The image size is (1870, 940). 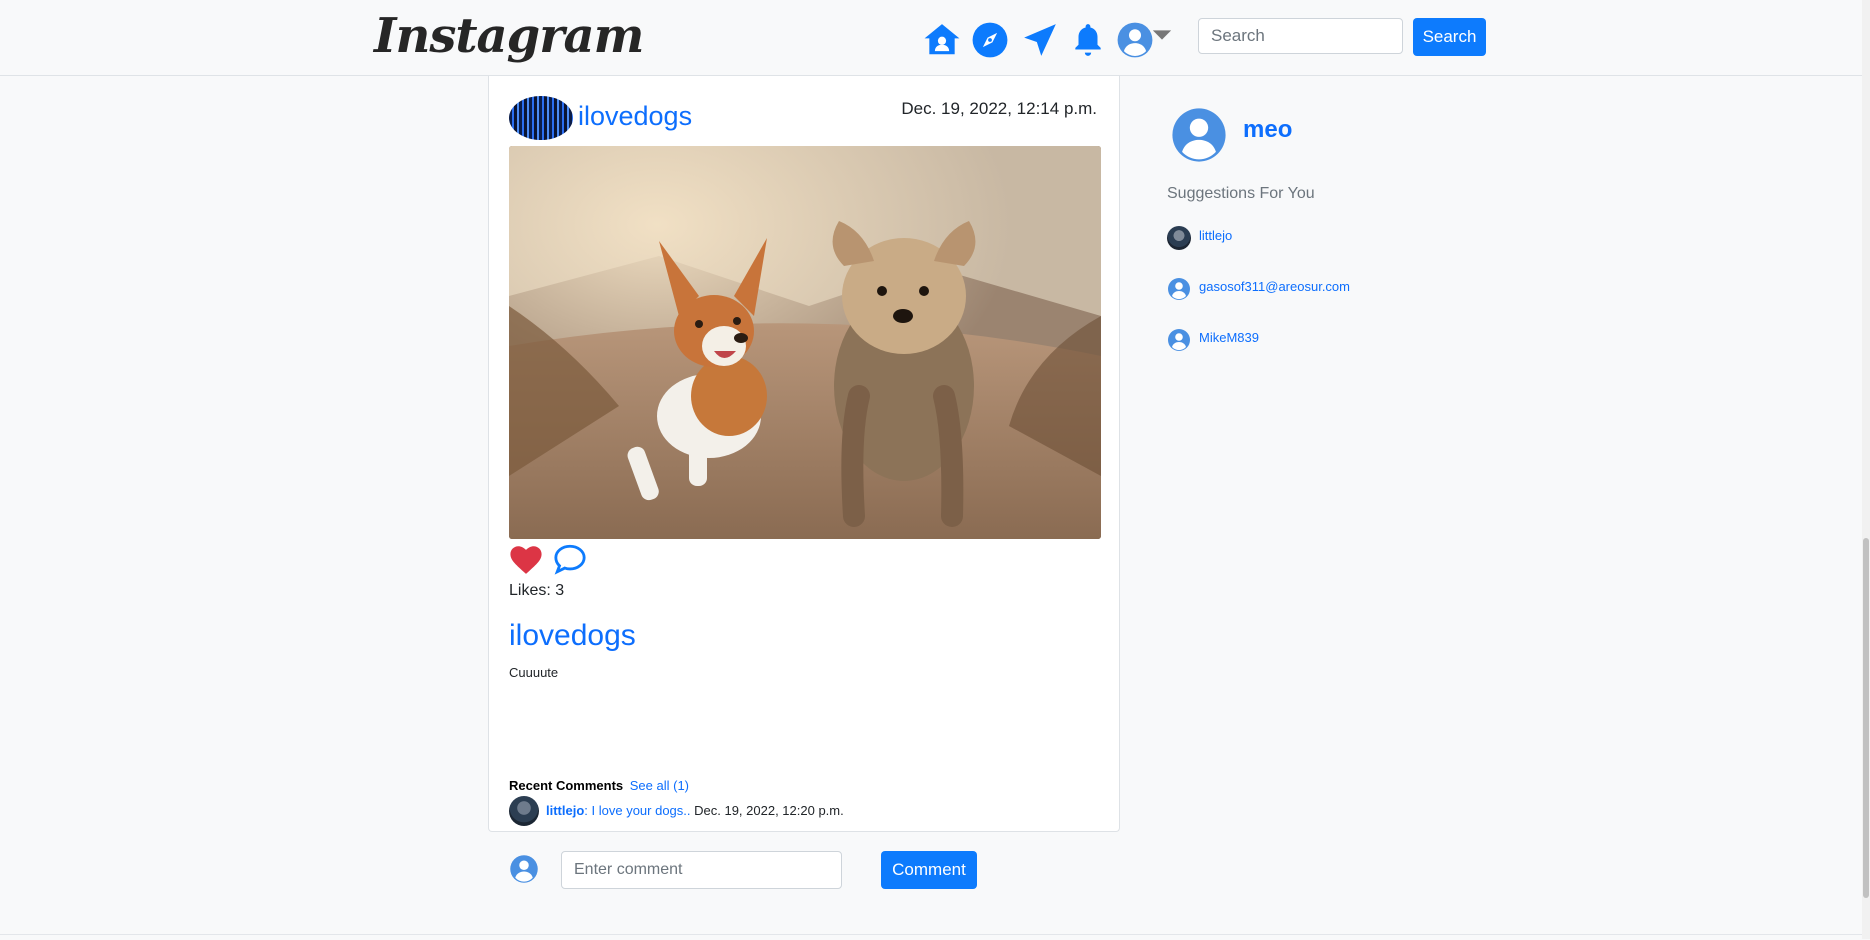 I want to click on home-icon, so click(x=942, y=40).